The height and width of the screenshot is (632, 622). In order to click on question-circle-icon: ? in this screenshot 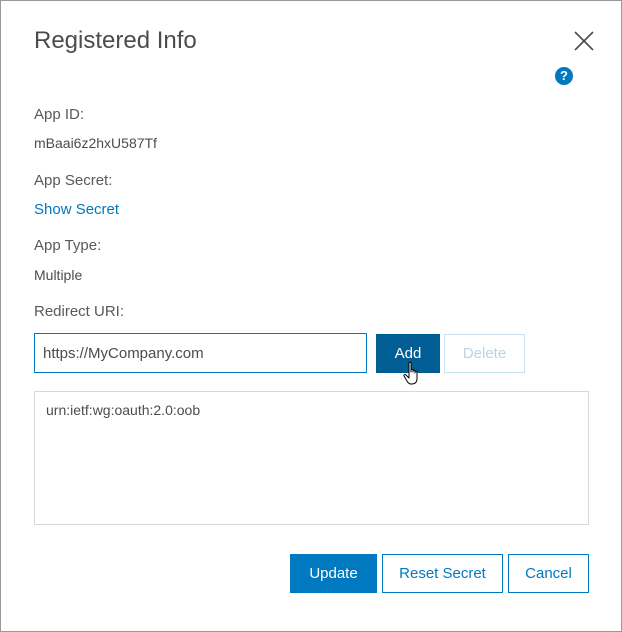, I will do `click(564, 75)`.